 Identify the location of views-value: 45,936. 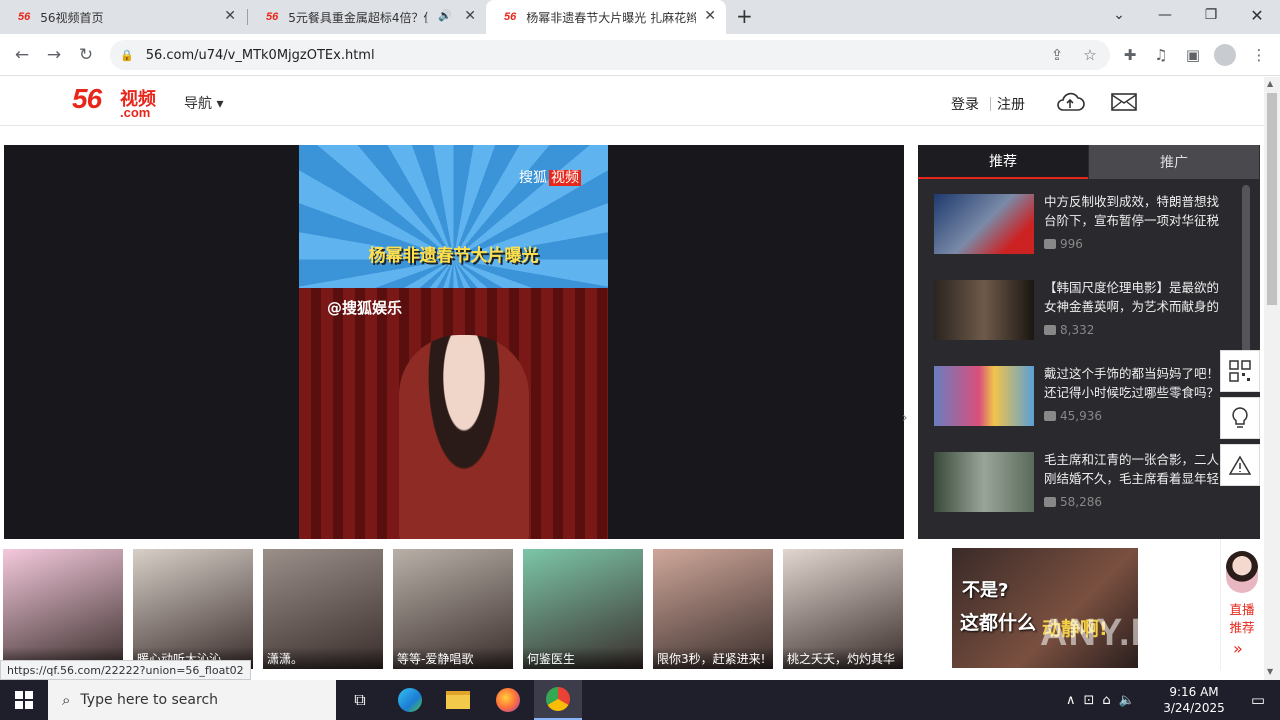
(1081, 416).